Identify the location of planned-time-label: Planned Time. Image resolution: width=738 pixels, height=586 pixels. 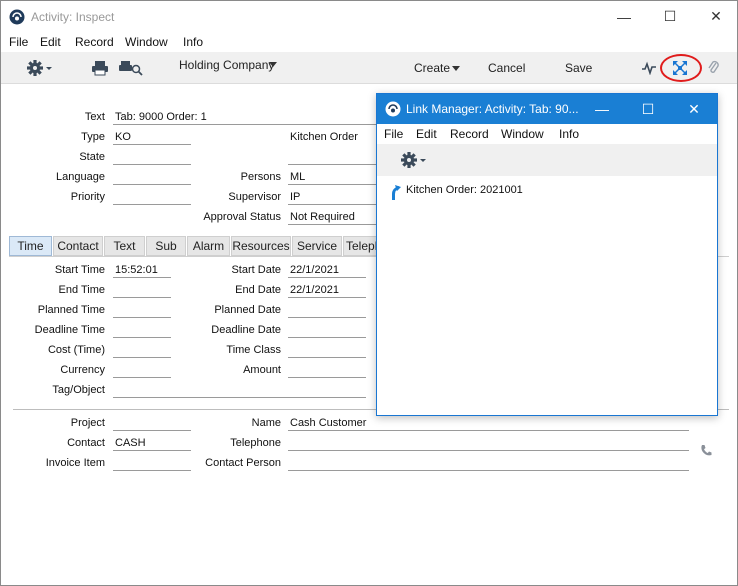
(71, 310).